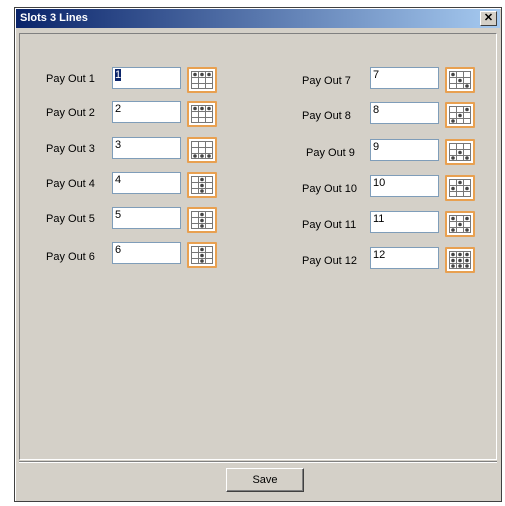 The width and height of the screenshot is (505, 506). Describe the element at coordinates (329, 225) in the screenshot. I see `payout-label: Pay Out 11` at that location.